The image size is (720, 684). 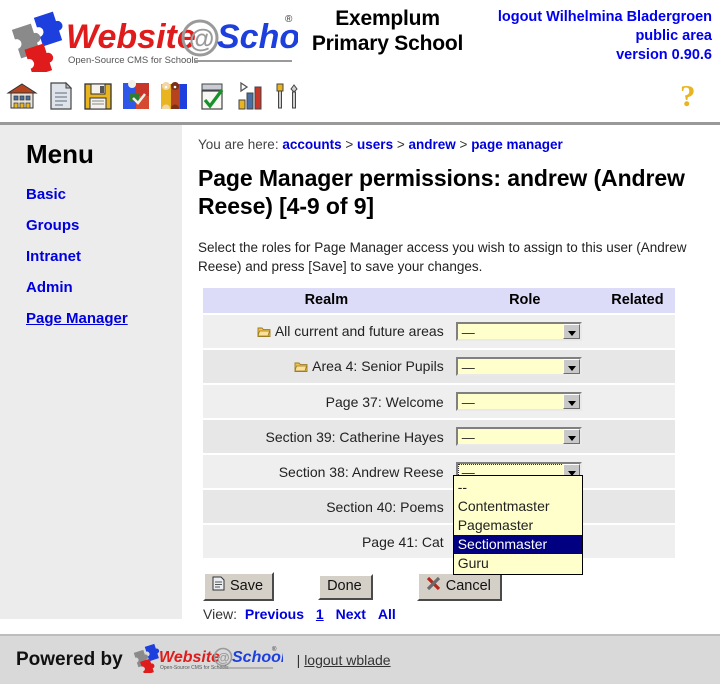 I want to click on cancel-cross-icon, so click(x=433, y=586).